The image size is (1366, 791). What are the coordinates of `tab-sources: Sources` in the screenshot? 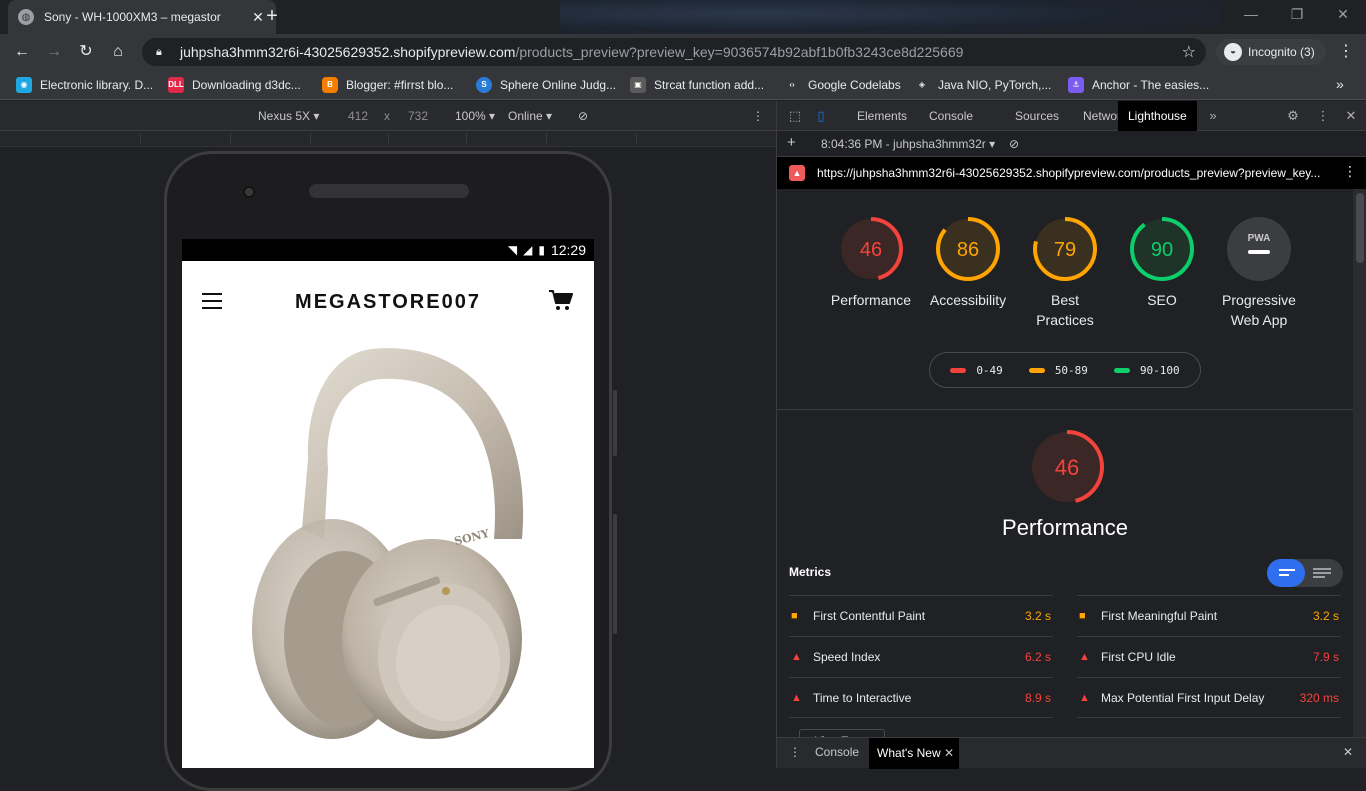 It's located at (1037, 116).